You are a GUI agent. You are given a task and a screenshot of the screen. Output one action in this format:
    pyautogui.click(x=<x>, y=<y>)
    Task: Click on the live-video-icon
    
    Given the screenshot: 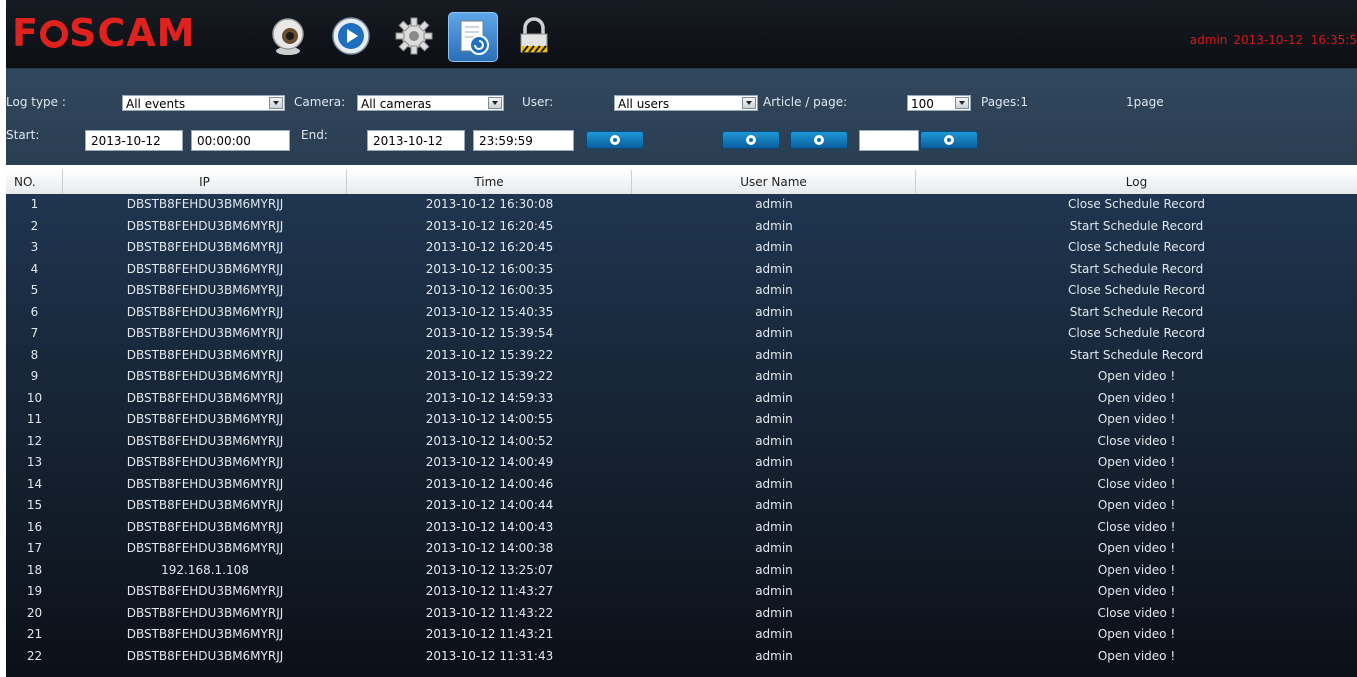 What is the action you would take?
    pyautogui.click(x=288, y=36)
    